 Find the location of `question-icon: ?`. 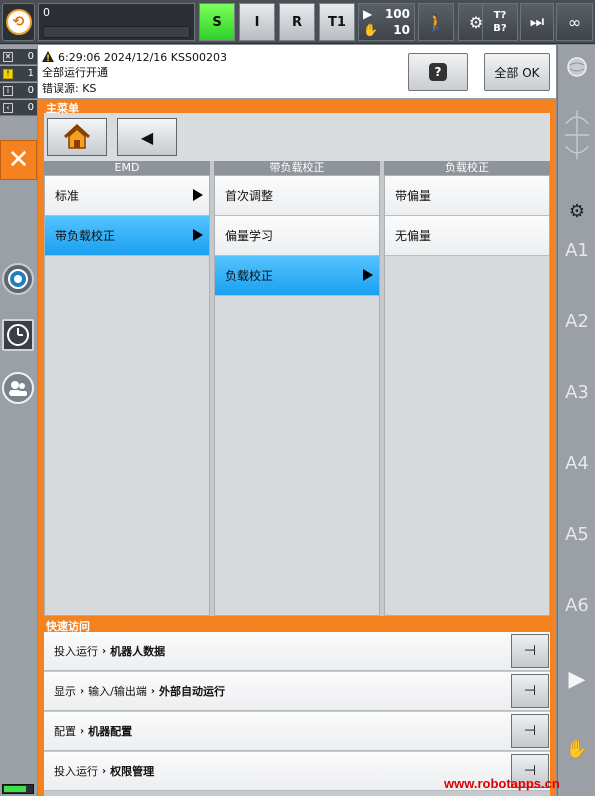

question-icon: ? is located at coordinates (438, 72).